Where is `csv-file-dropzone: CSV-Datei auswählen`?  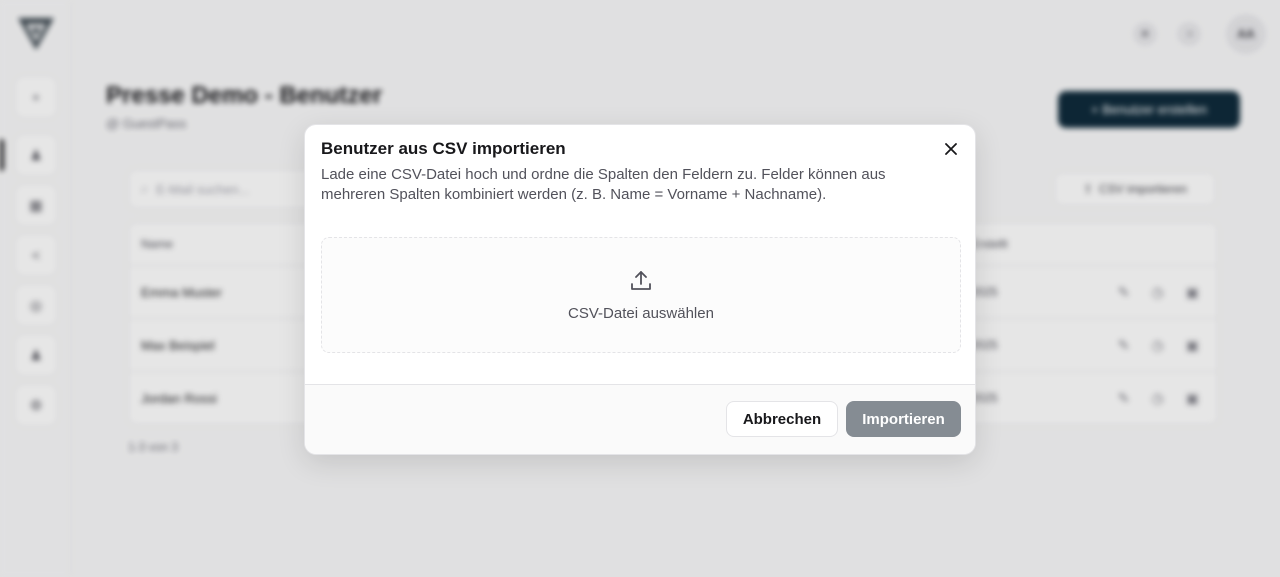 csv-file-dropzone: CSV-Datei auswählen is located at coordinates (641, 295).